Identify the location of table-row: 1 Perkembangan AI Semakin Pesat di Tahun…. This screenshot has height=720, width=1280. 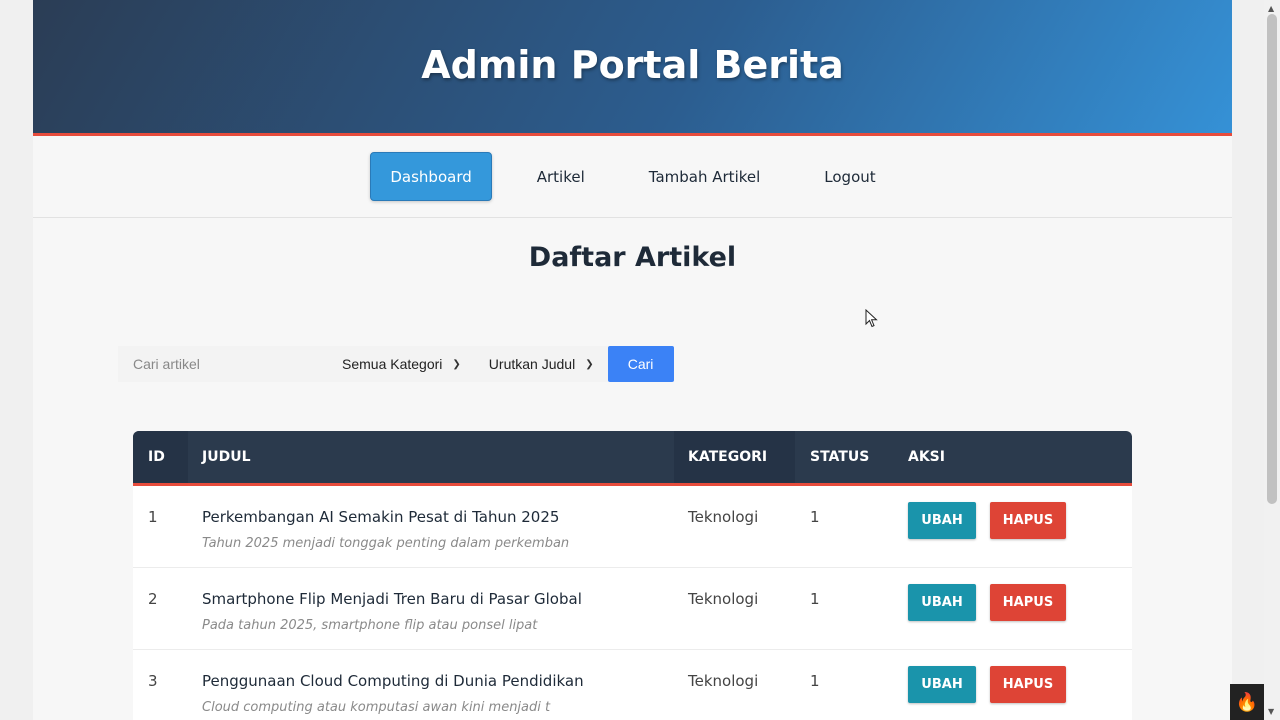
(632, 527).